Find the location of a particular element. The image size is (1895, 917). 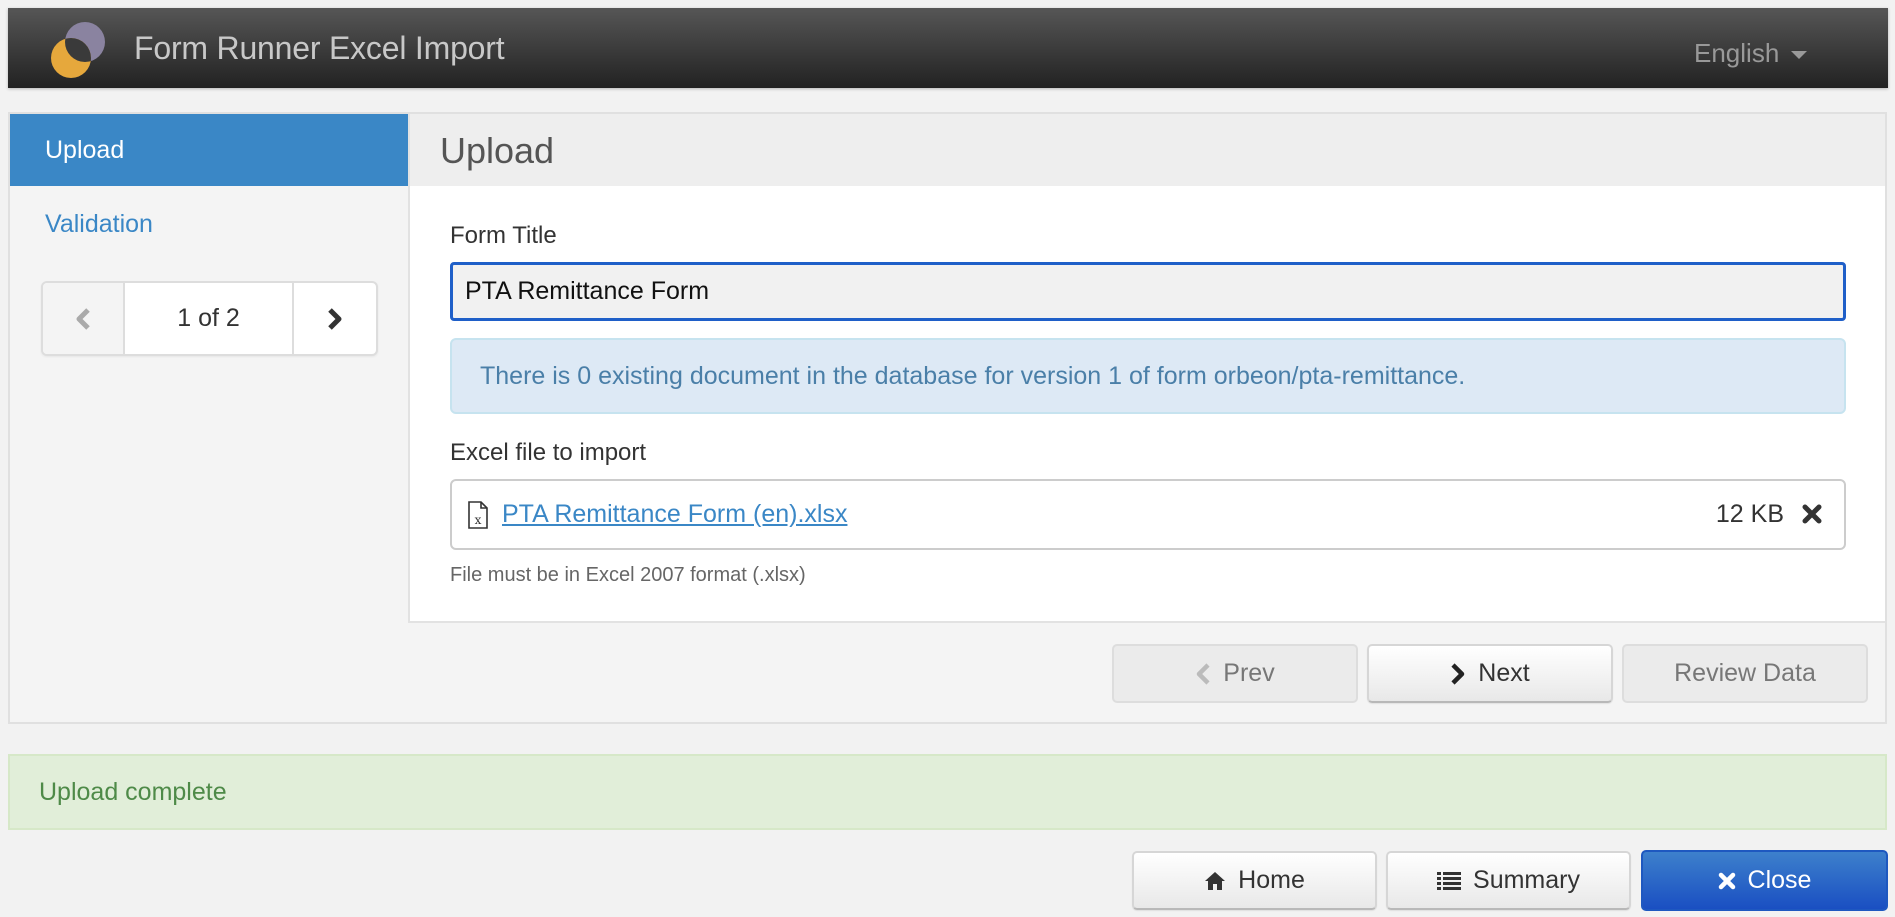

excel-file-label: Excel file to import is located at coordinates (548, 452).